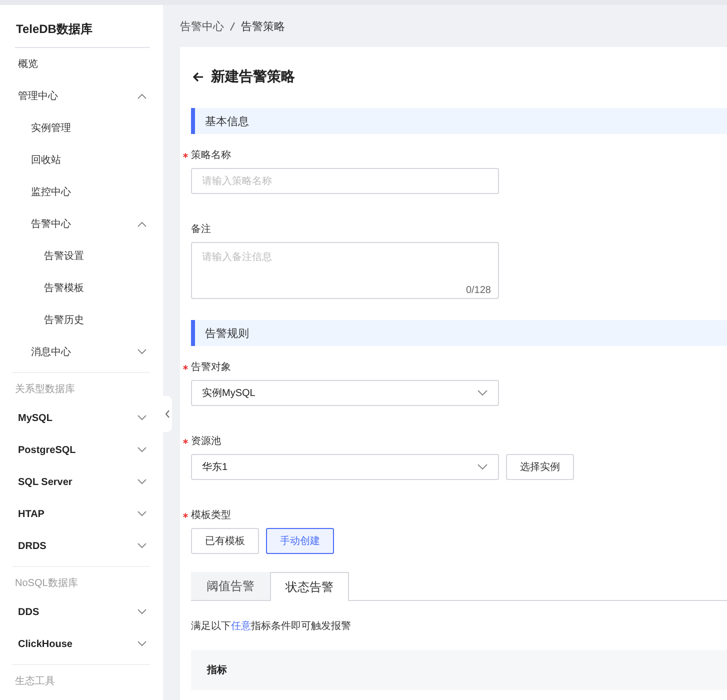 This screenshot has height=700, width=727. Describe the element at coordinates (76, 352) in the screenshot. I see `sidebar-item: 消息中心` at that location.